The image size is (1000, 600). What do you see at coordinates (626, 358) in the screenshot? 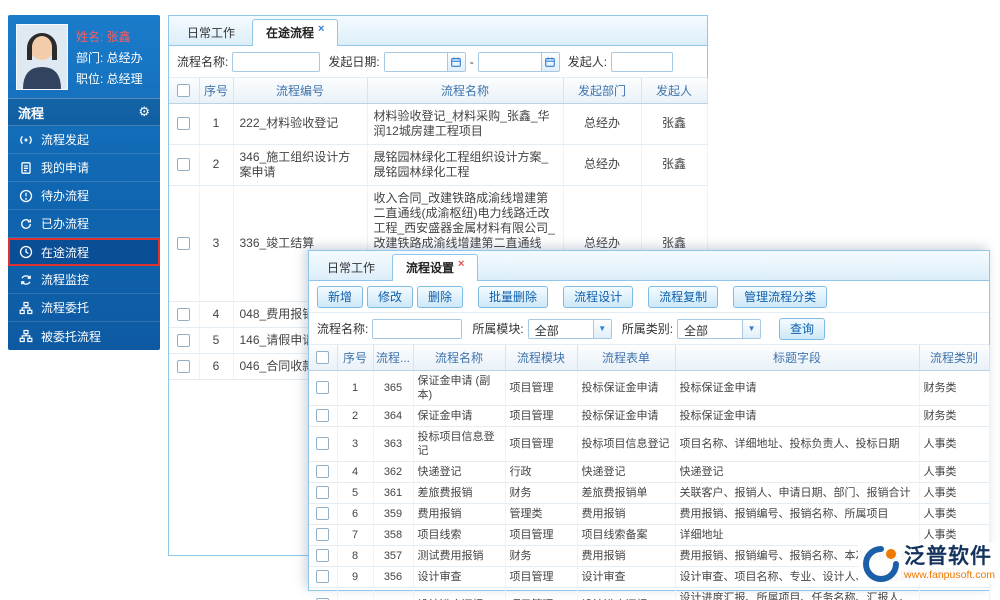
I see `col-header-form: 流程表单` at bounding box center [626, 358].